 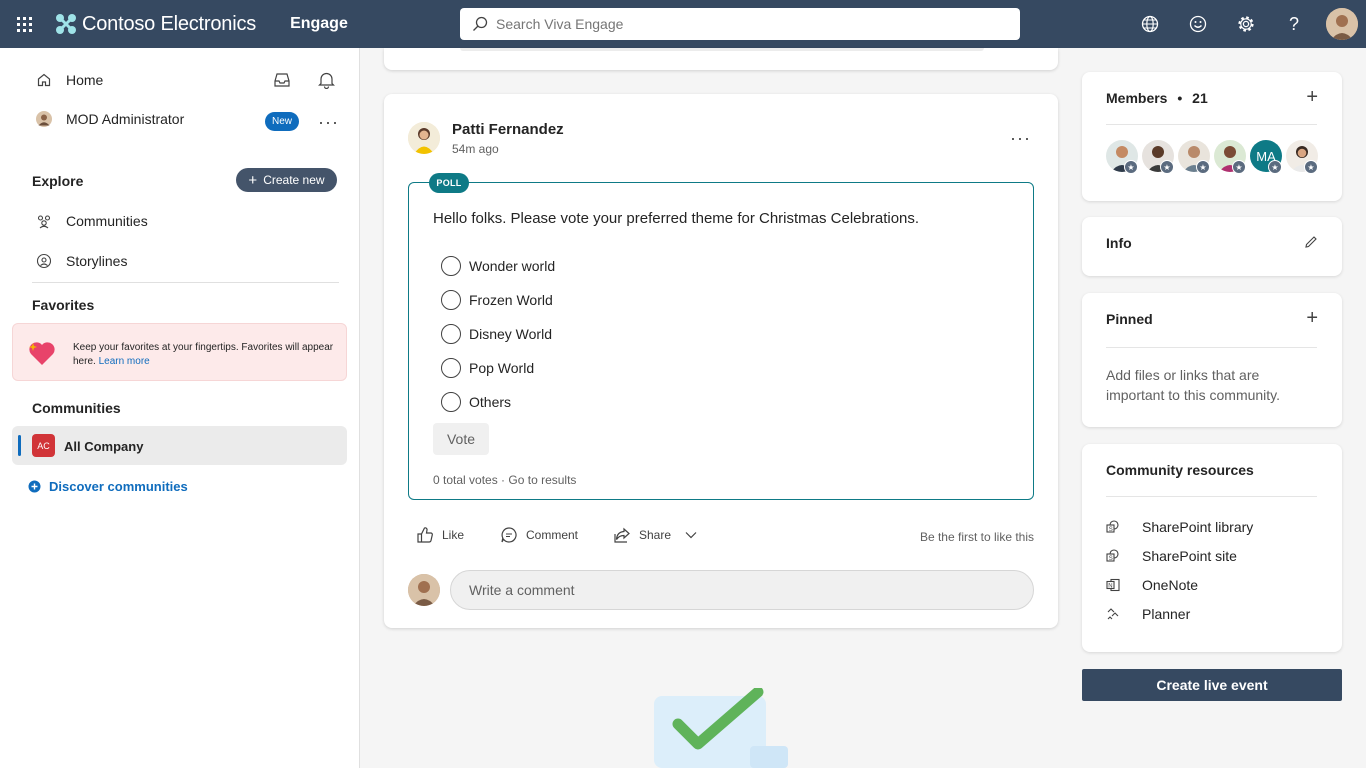 I want to click on smiley-icon, so click(x=1198, y=24).